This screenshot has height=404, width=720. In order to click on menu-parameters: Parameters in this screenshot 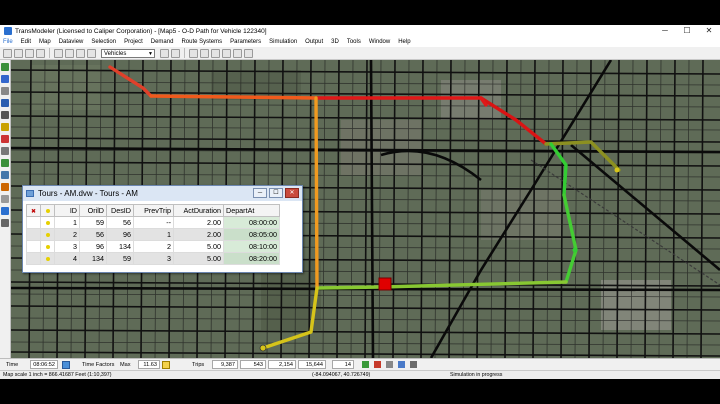, I will do `click(245, 42)`.